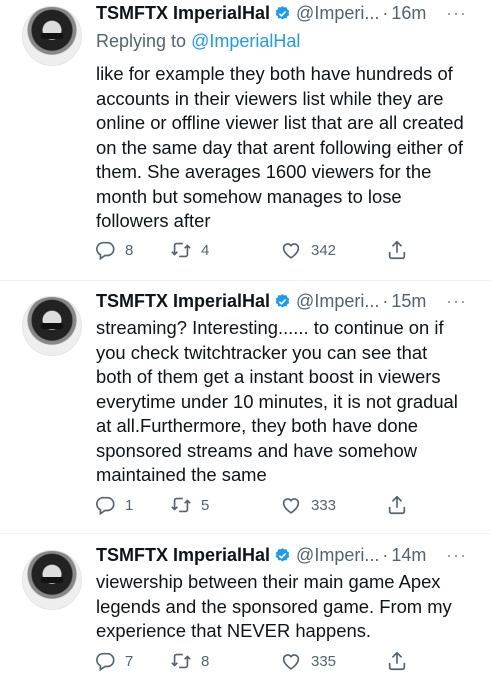  I want to click on like-count: 342, so click(324, 250).